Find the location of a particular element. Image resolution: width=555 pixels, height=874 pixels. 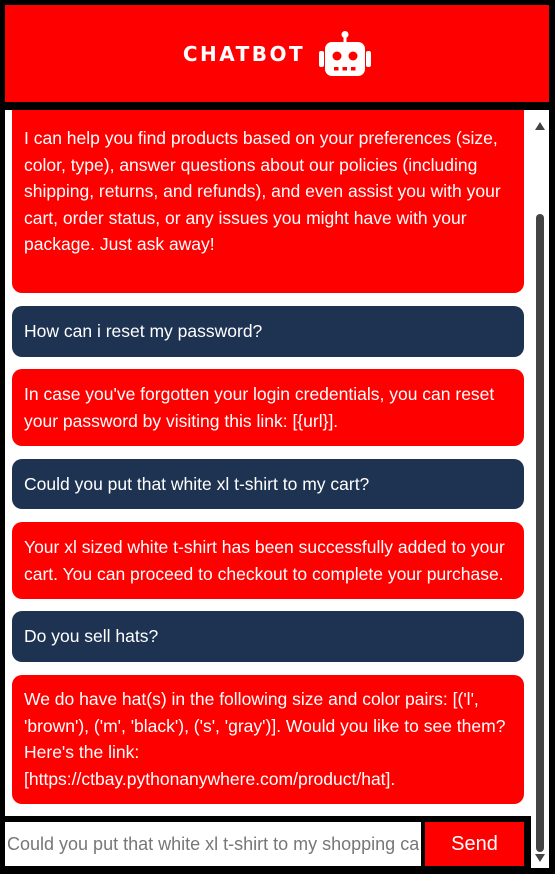

chat-scrollbar is located at coordinates (540, 489).